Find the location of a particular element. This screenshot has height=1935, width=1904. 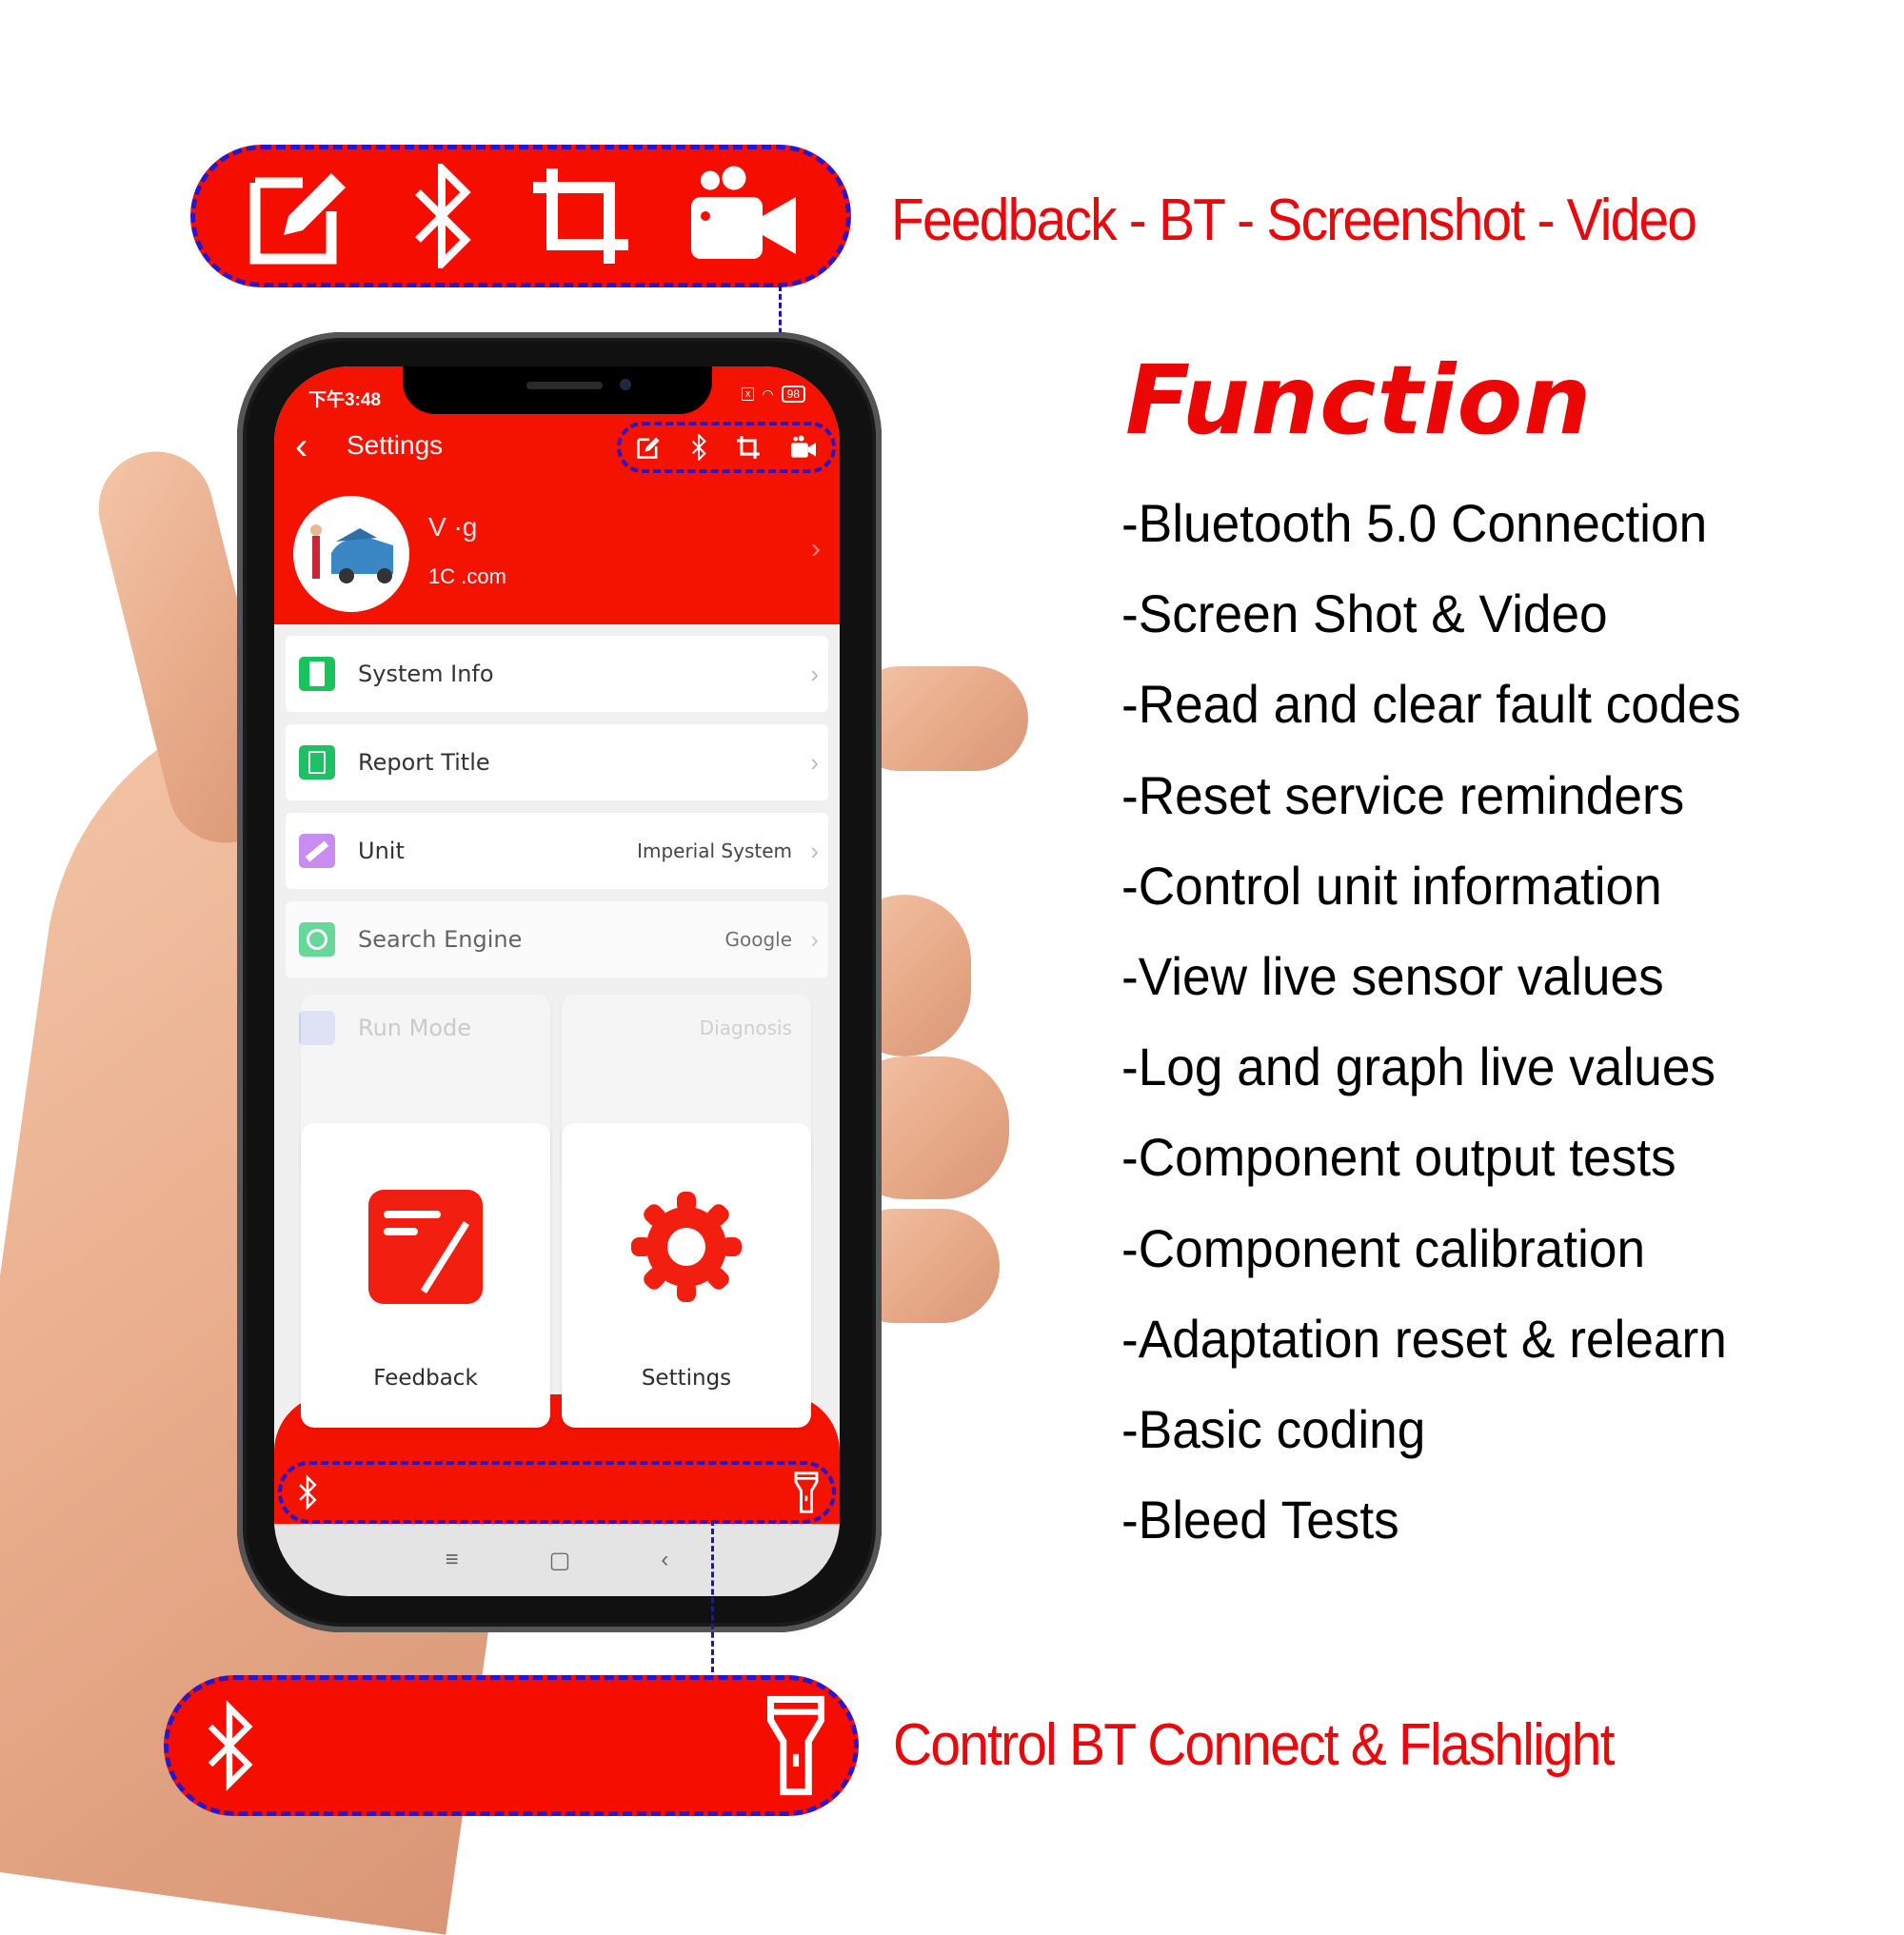

chrome-icon is located at coordinates (317, 939).